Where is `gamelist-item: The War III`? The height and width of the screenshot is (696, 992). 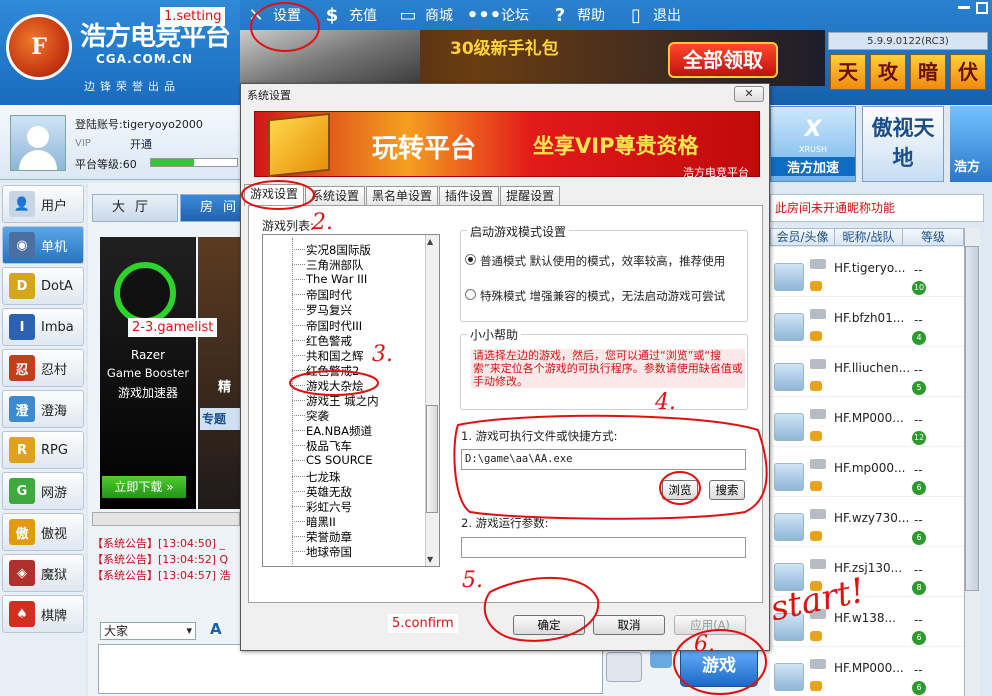 gamelist-item: The War III is located at coordinates (336, 279).